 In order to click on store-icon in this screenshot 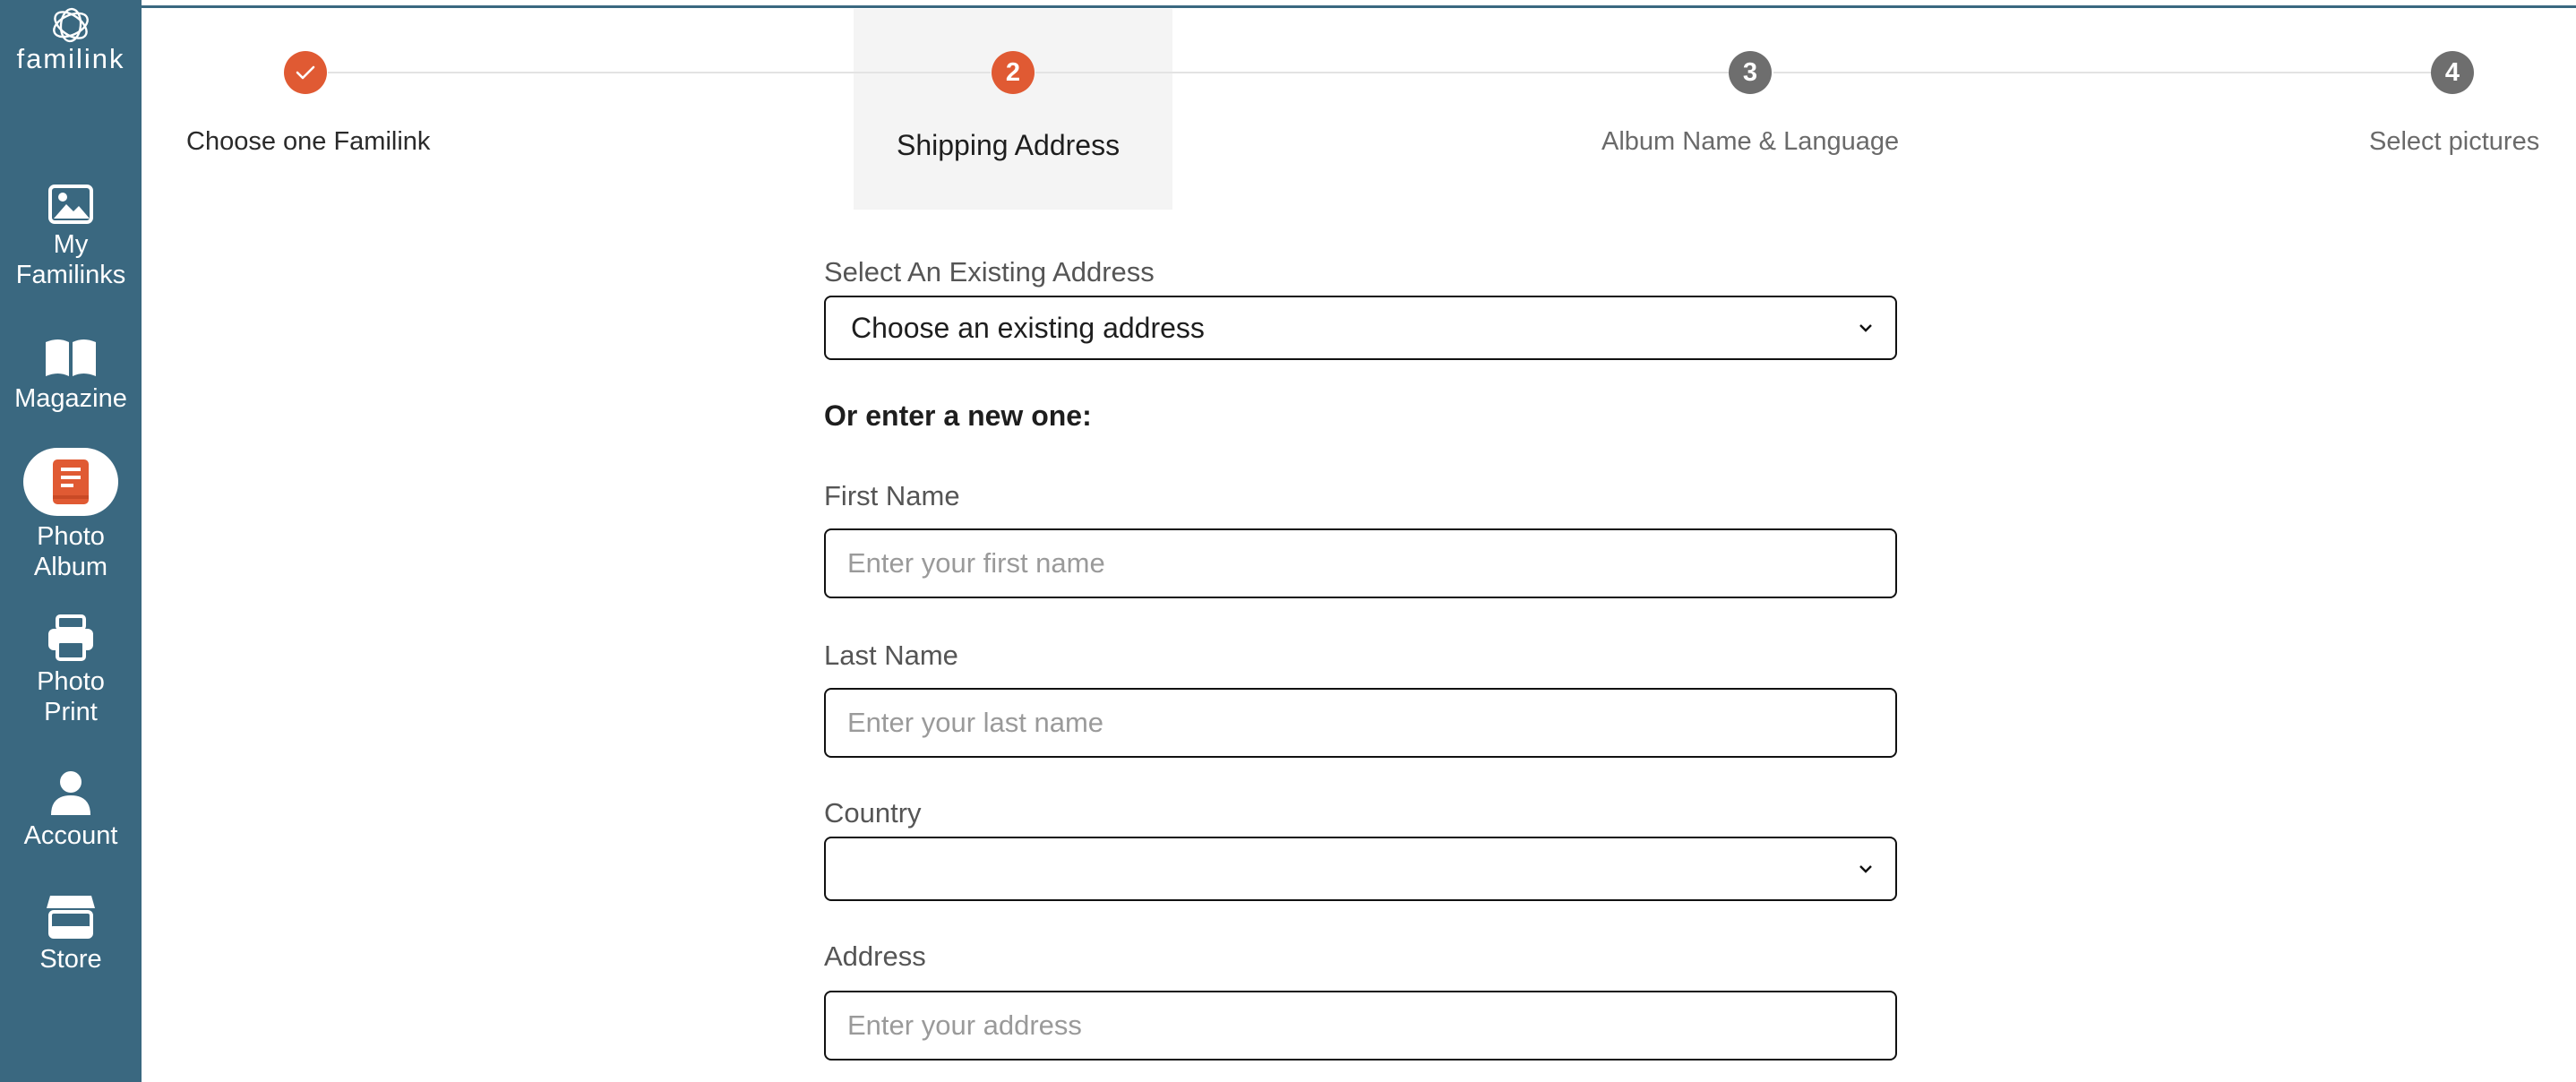, I will do `click(71, 917)`.